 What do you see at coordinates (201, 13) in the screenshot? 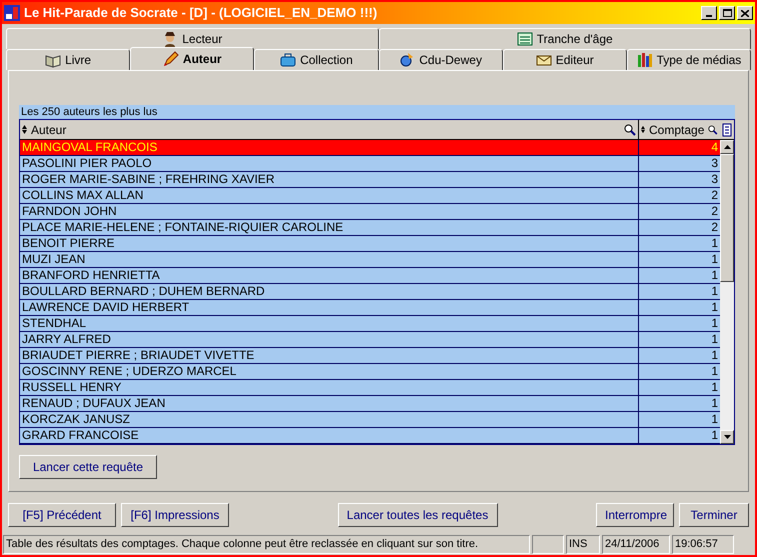
I see `window-title: Le Hit-Parade de Socrate - [D] - (LOGICIEL_EN_DEMO !!!)` at bounding box center [201, 13].